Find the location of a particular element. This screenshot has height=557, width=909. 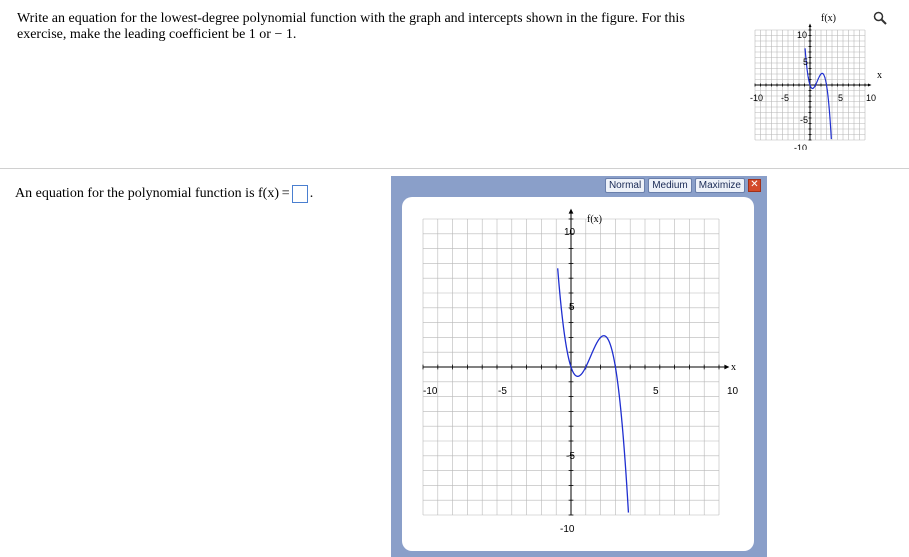

thumb-ytick-5: 5 is located at coordinates (805, 62).